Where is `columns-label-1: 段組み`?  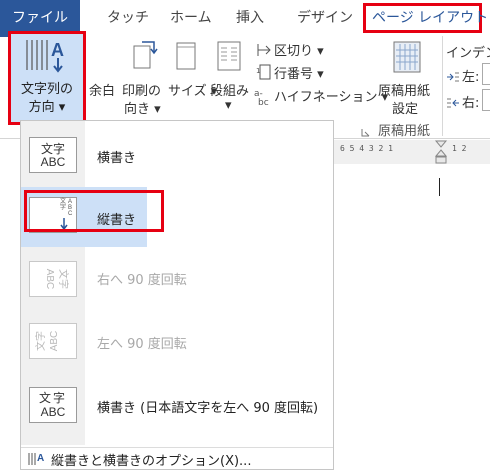
columns-label-1: 段組み is located at coordinates (229, 89).